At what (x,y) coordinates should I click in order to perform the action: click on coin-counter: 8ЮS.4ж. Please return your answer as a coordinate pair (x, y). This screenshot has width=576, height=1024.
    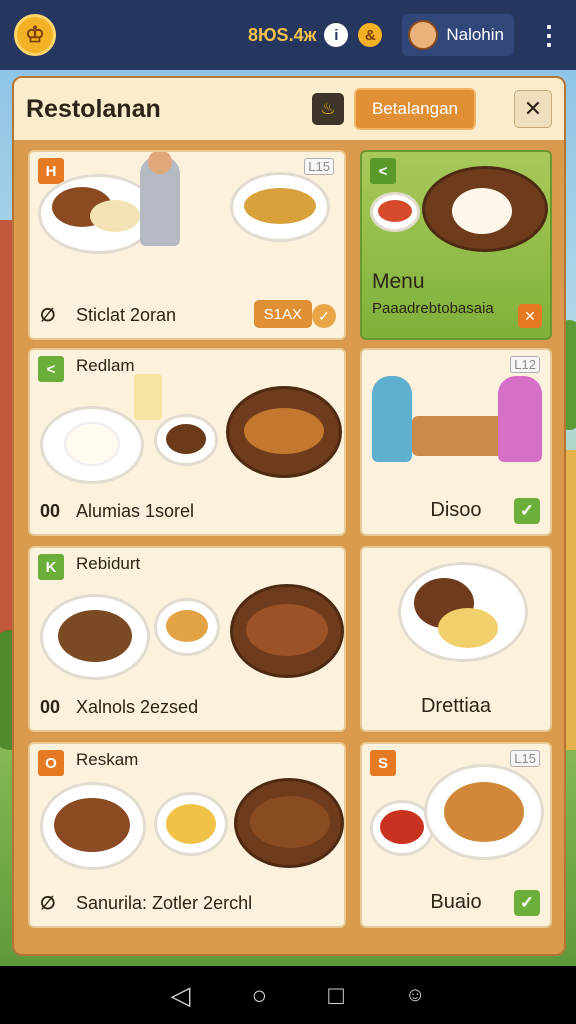
    Looking at the image, I should click on (282, 34).